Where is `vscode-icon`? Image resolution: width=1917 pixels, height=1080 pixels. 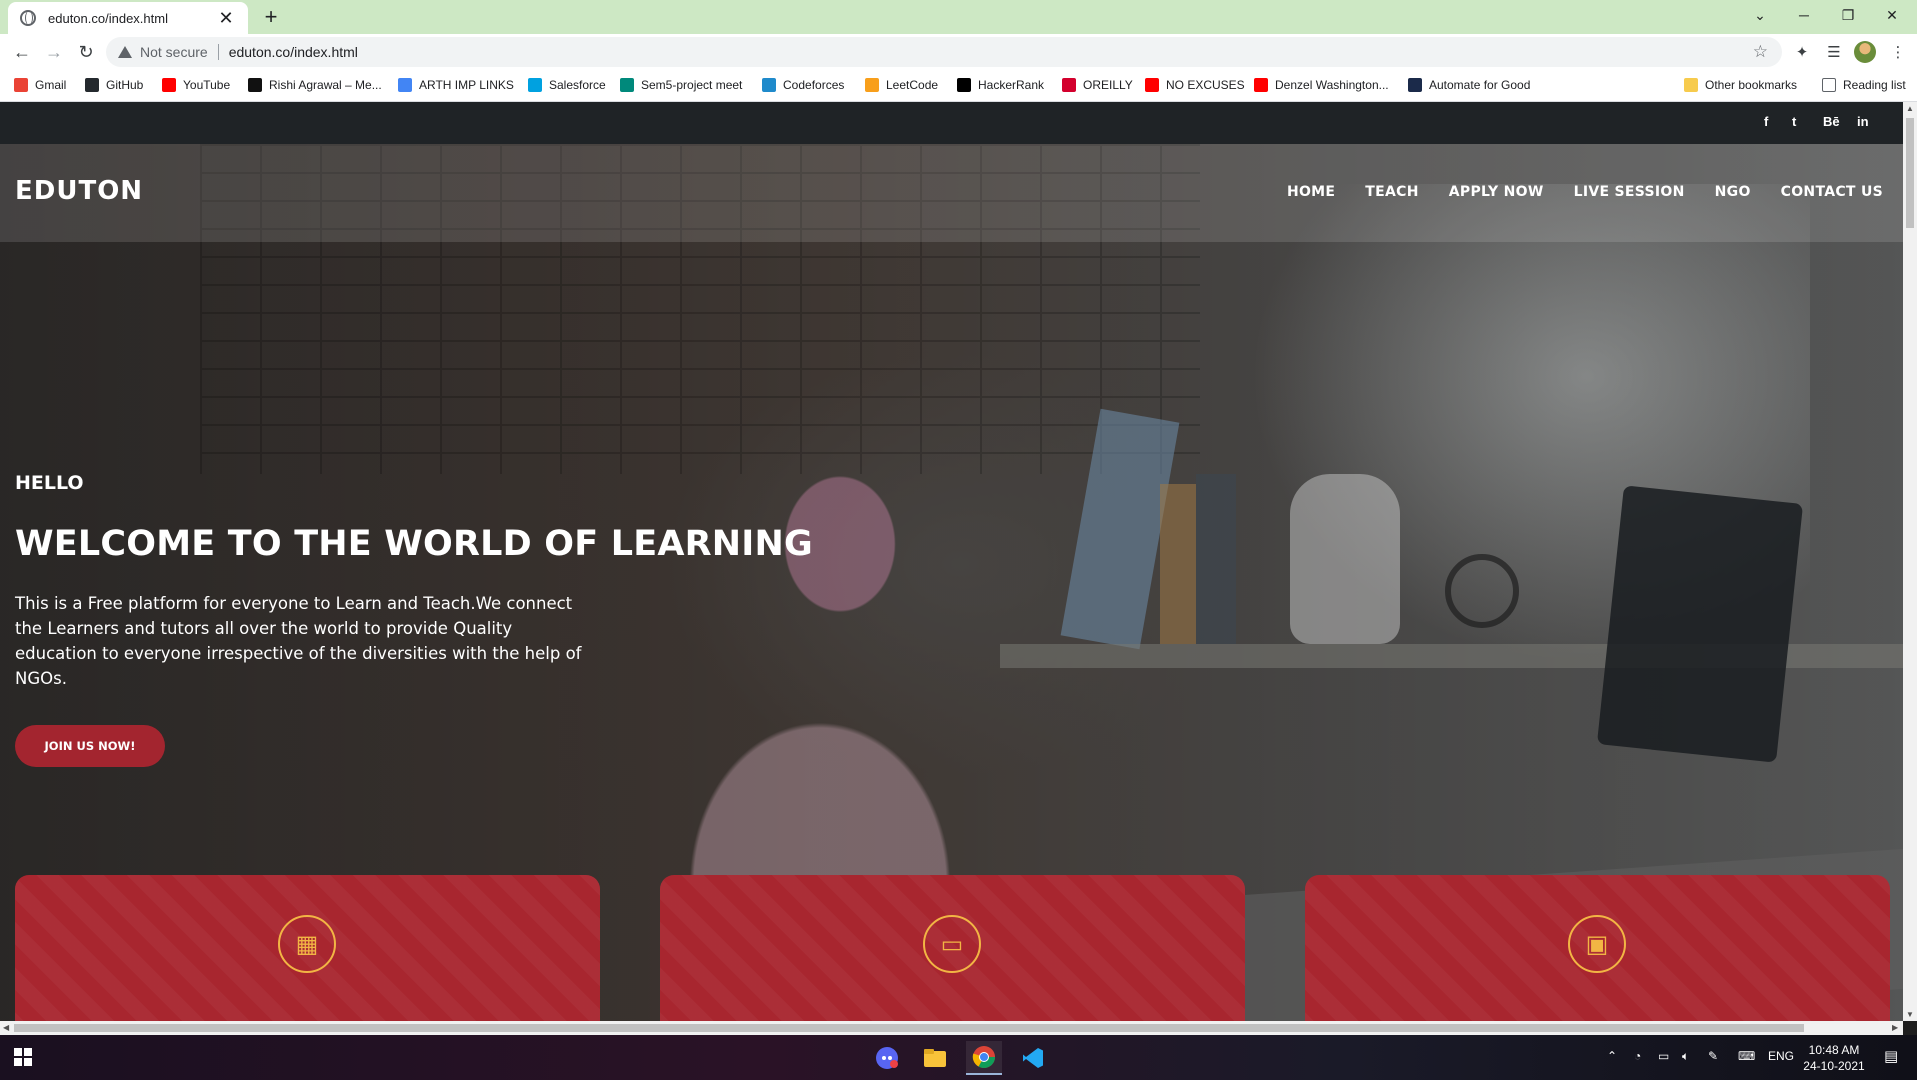
vscode-icon is located at coordinates (1033, 1058).